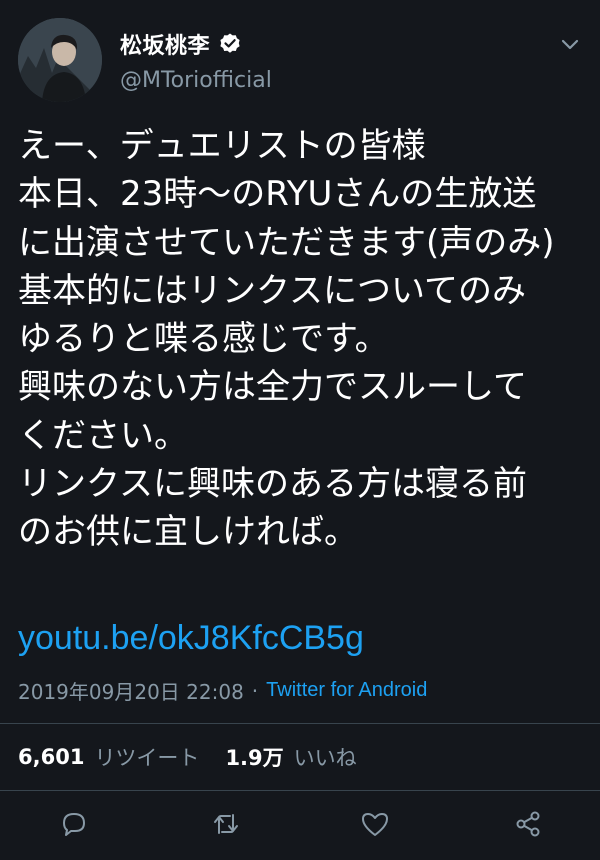 The height and width of the screenshot is (860, 600). What do you see at coordinates (146, 757) in the screenshot?
I see `retweets-label: リツイート` at bounding box center [146, 757].